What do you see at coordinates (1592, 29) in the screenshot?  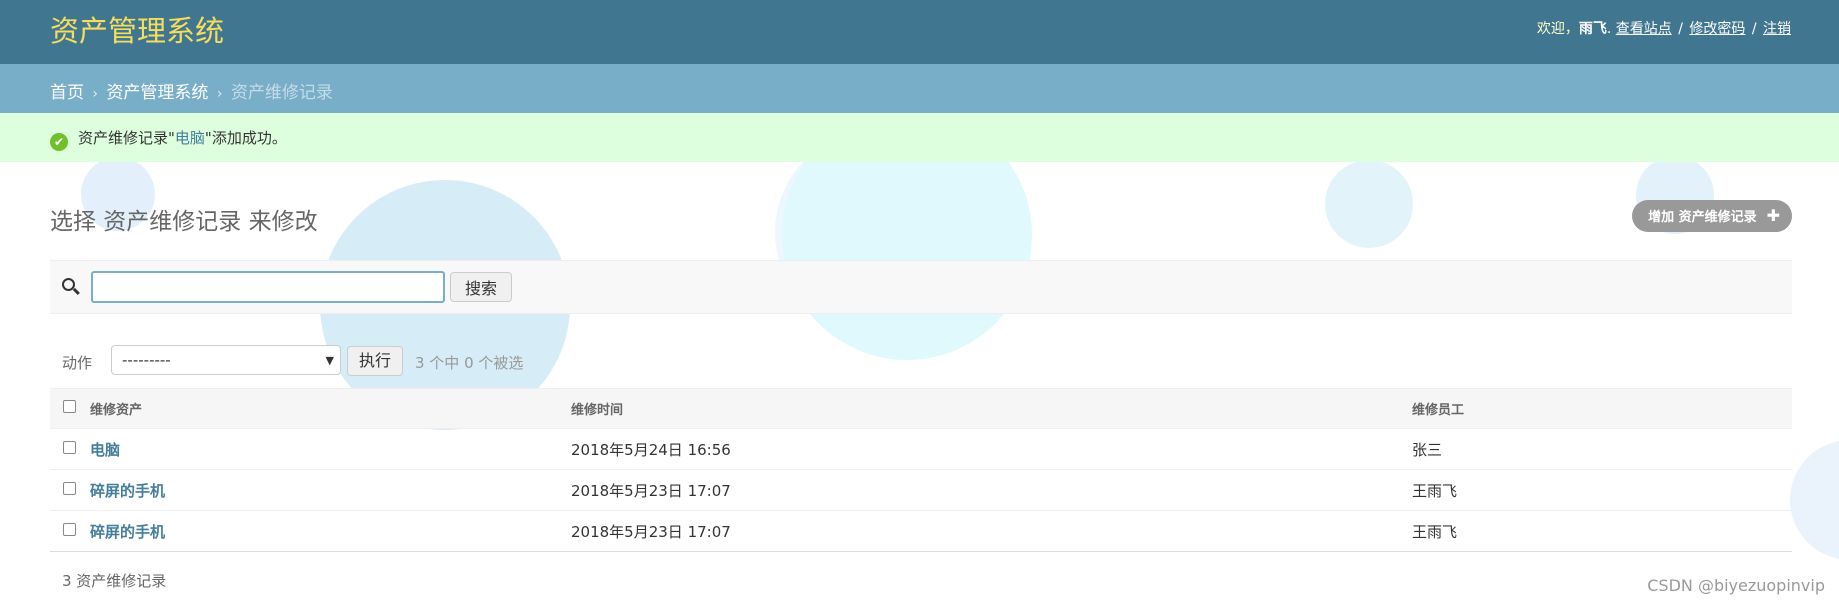 I see `username: 雨飞` at bounding box center [1592, 29].